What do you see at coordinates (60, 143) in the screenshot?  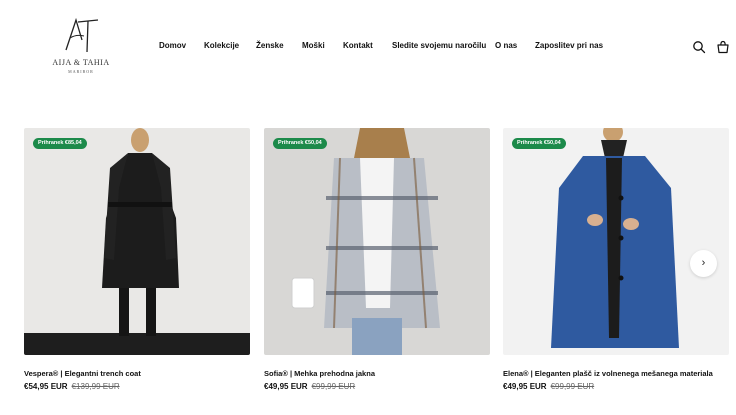 I see `discount-badge: Prihranek €85,04` at bounding box center [60, 143].